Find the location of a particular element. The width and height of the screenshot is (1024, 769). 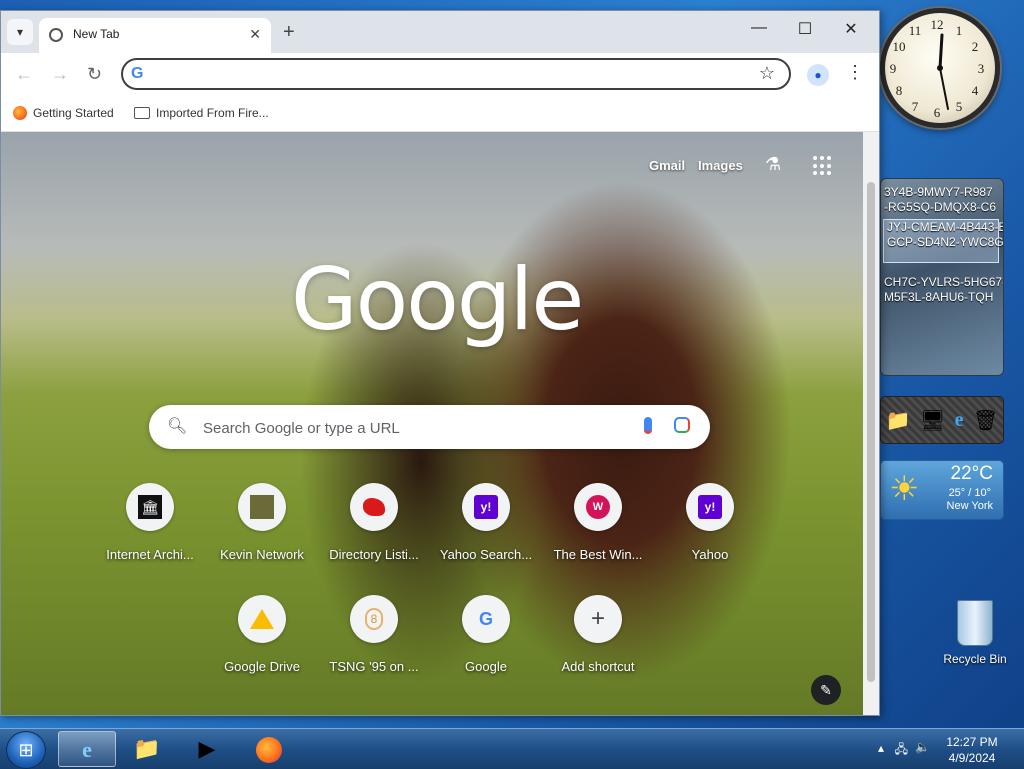

plus-icon: + is located at coordinates (597, 618).